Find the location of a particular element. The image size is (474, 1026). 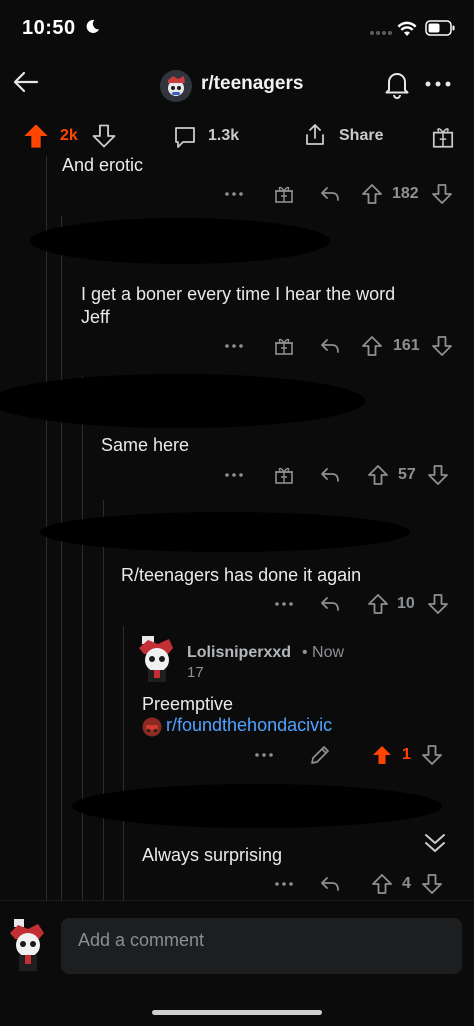

share-icon is located at coordinates (315, 135).